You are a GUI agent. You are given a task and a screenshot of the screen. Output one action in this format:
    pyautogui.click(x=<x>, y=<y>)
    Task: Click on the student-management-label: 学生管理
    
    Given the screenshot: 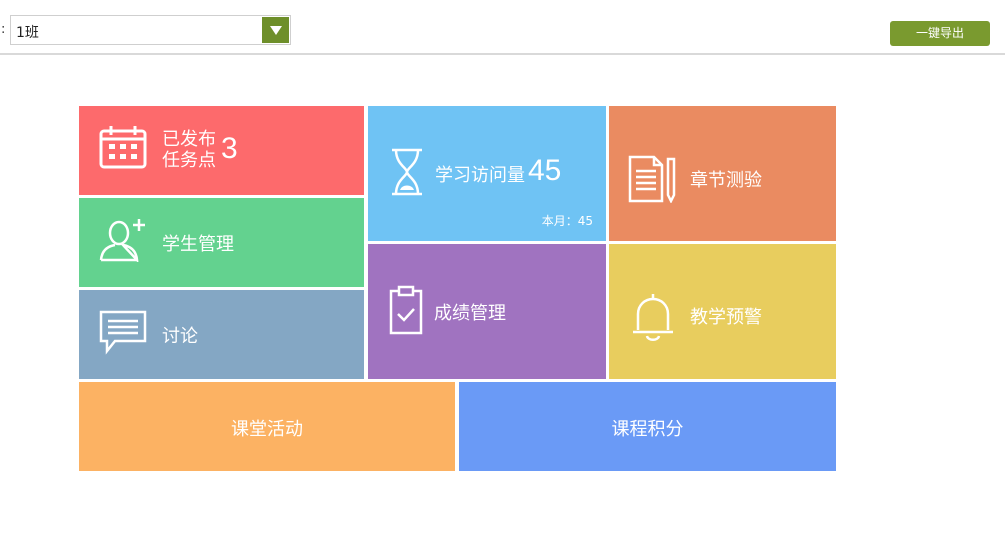 What is the action you would take?
    pyautogui.click(x=198, y=244)
    